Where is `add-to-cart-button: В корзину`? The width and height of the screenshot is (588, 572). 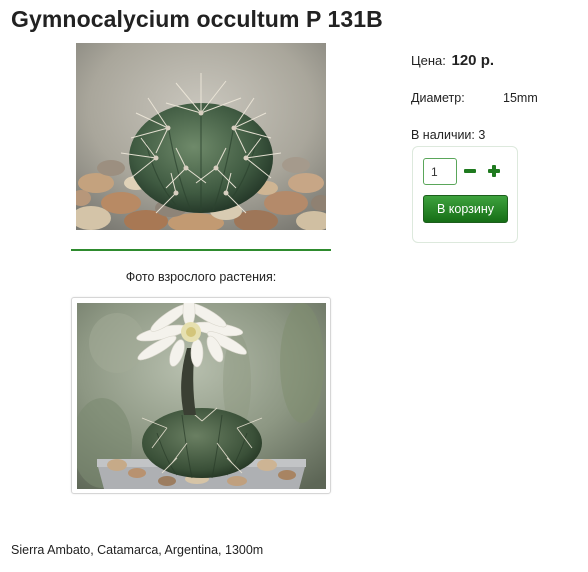 add-to-cart-button: В корзину is located at coordinates (465, 209).